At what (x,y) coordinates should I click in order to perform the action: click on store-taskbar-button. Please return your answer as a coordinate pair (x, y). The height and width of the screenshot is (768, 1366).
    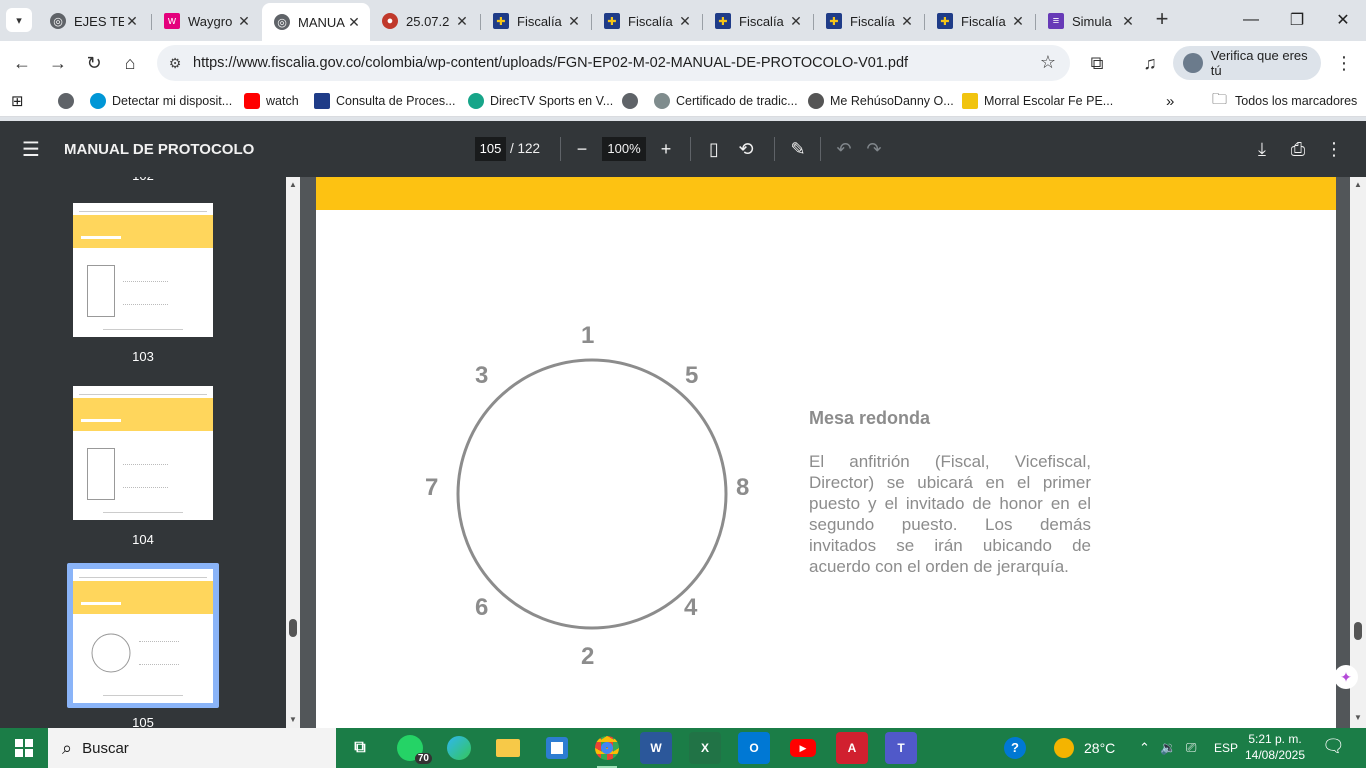
    Looking at the image, I should click on (557, 748).